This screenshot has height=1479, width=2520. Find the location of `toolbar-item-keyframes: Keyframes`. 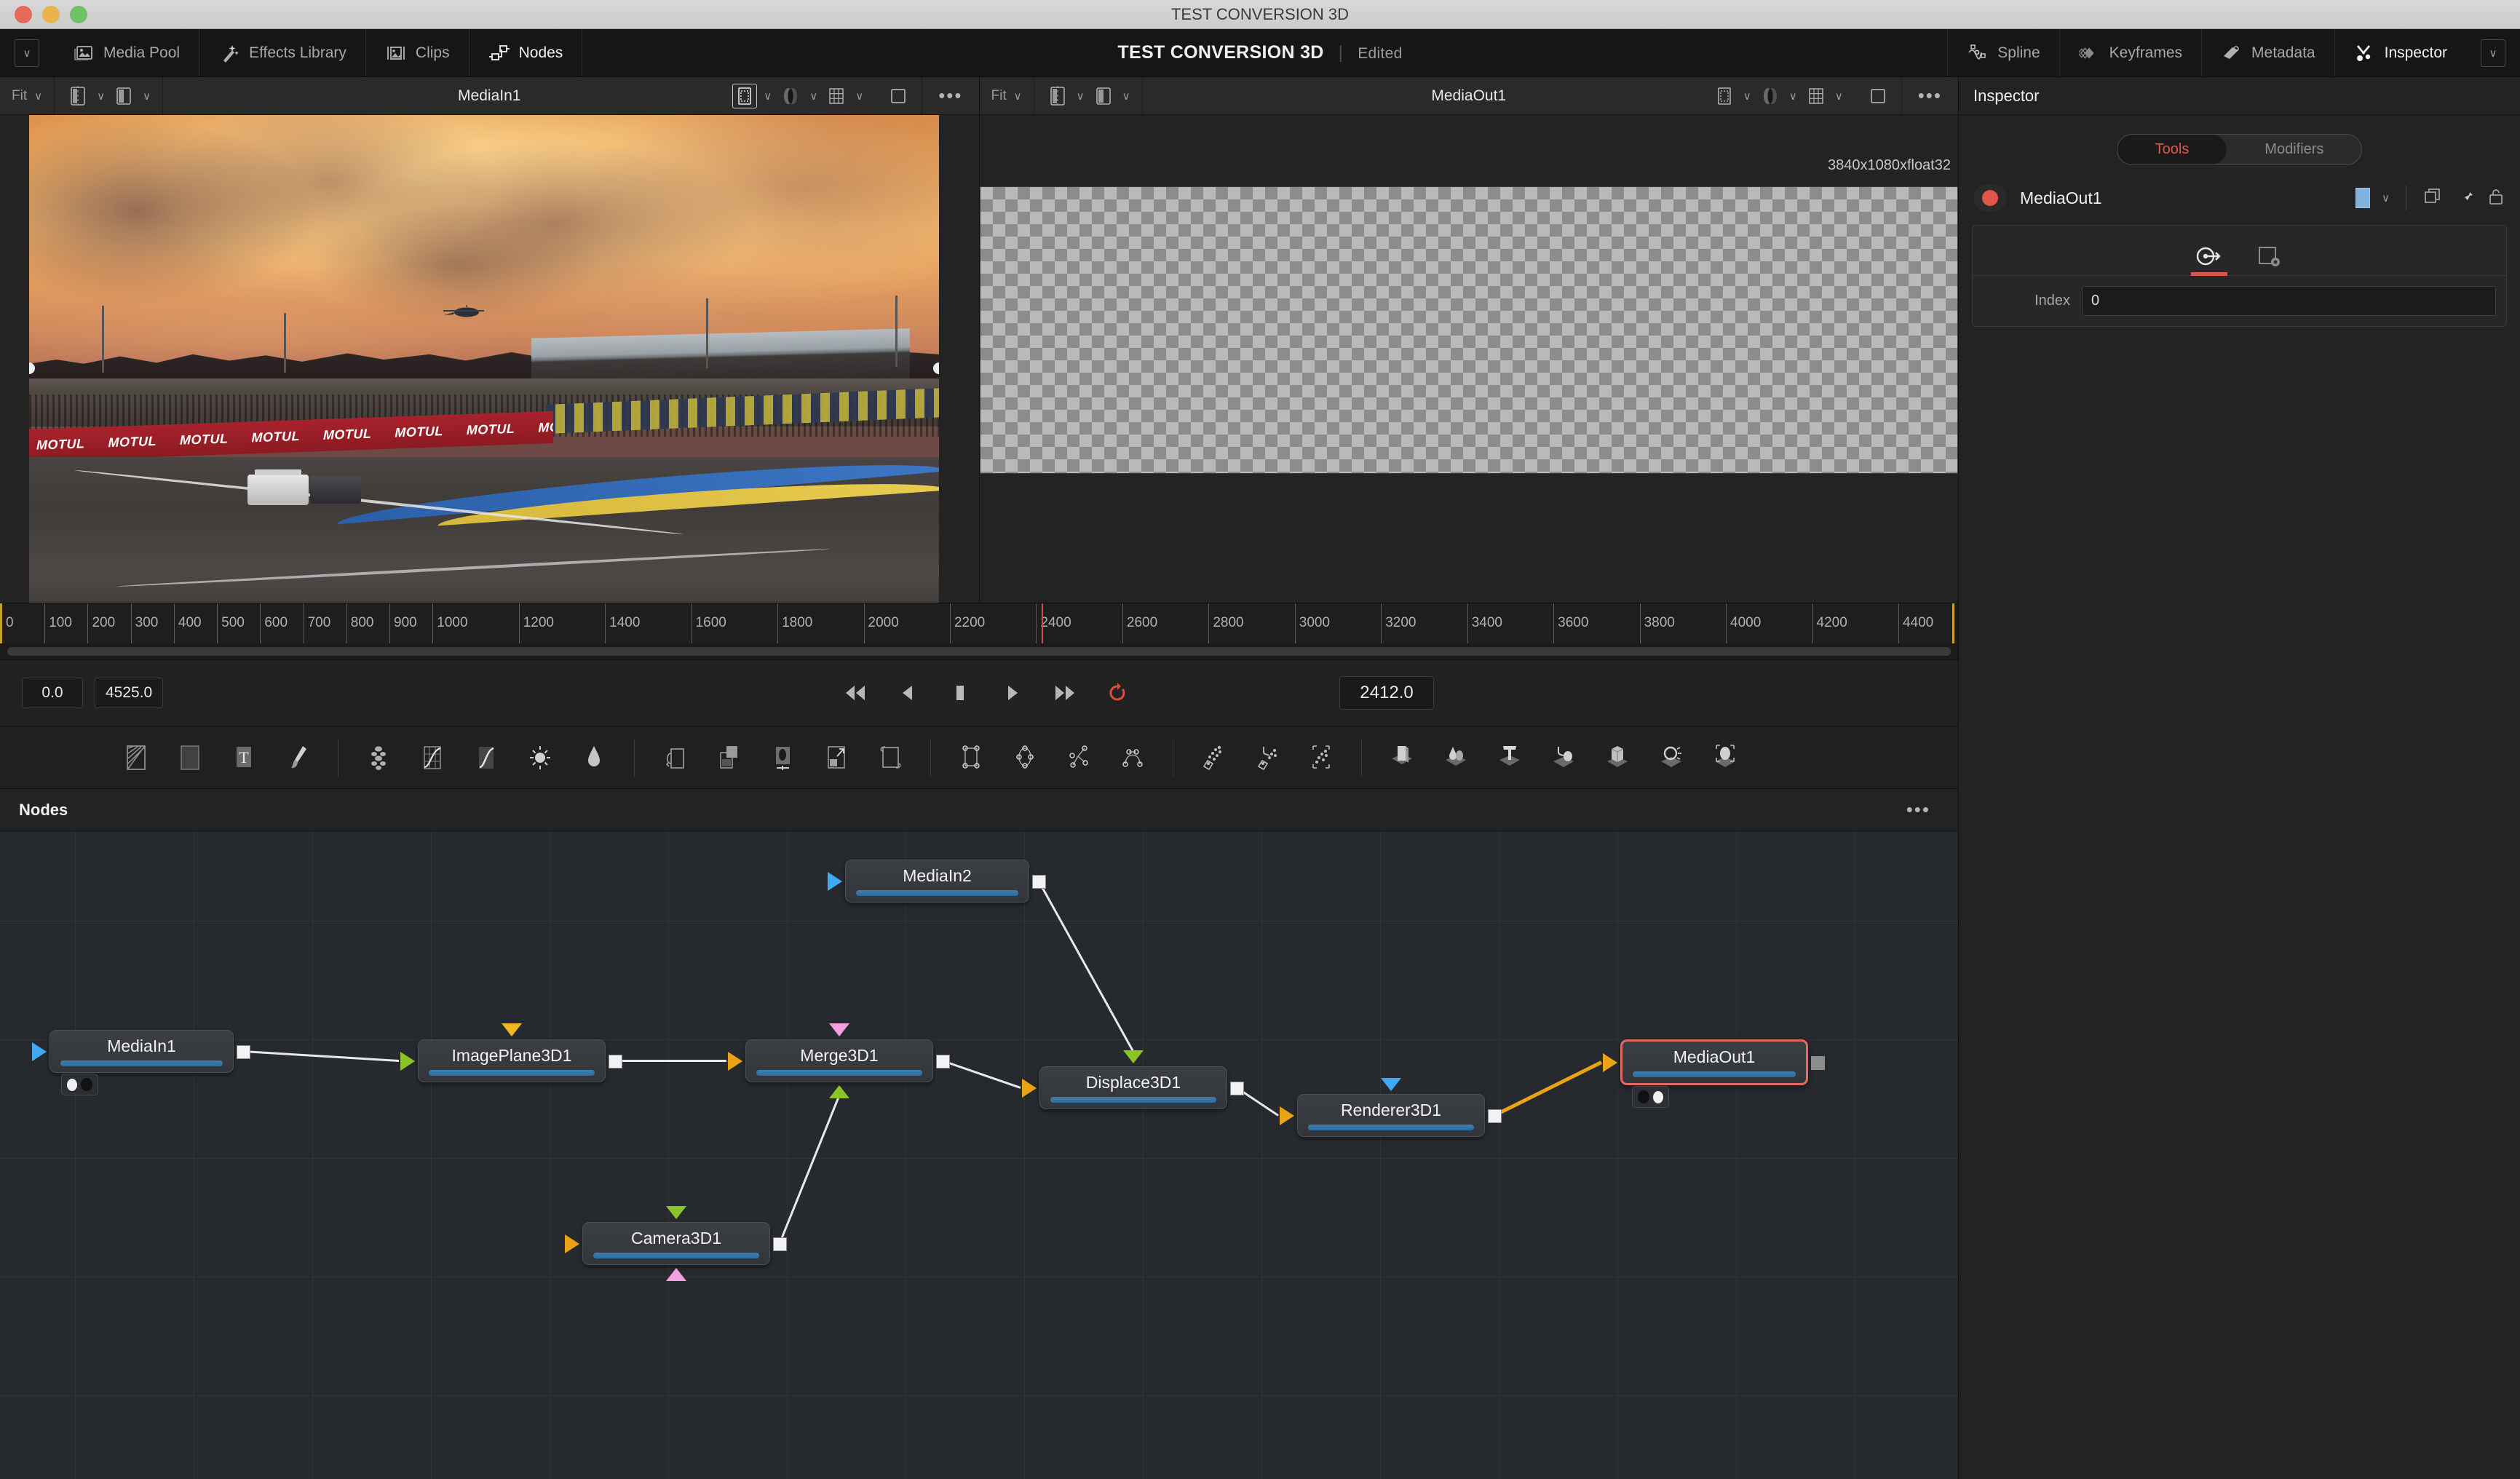

toolbar-item-keyframes: Keyframes is located at coordinates (2130, 53).